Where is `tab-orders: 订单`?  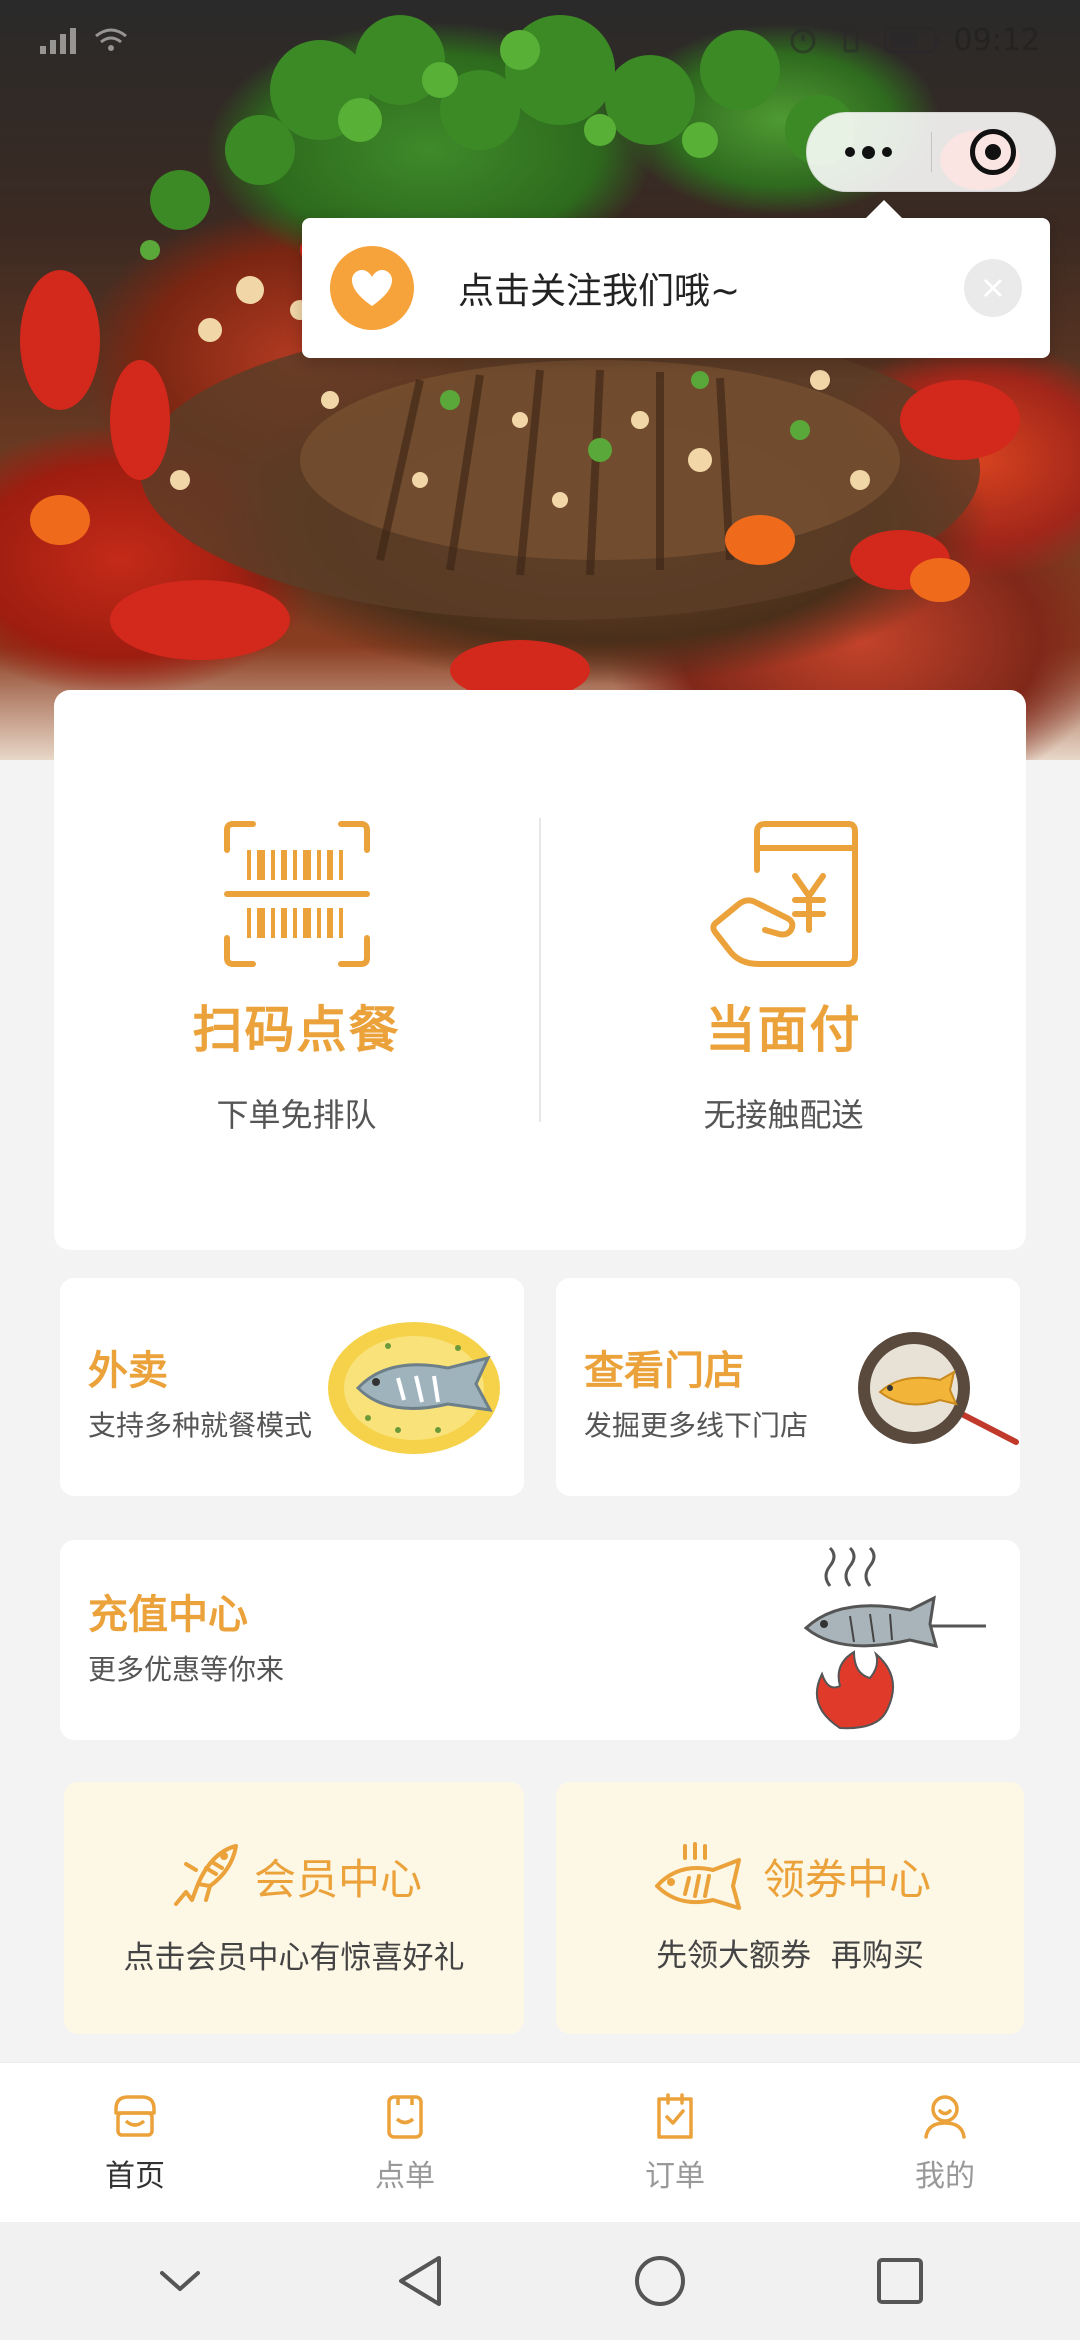 tab-orders: 订单 is located at coordinates (675, 2142).